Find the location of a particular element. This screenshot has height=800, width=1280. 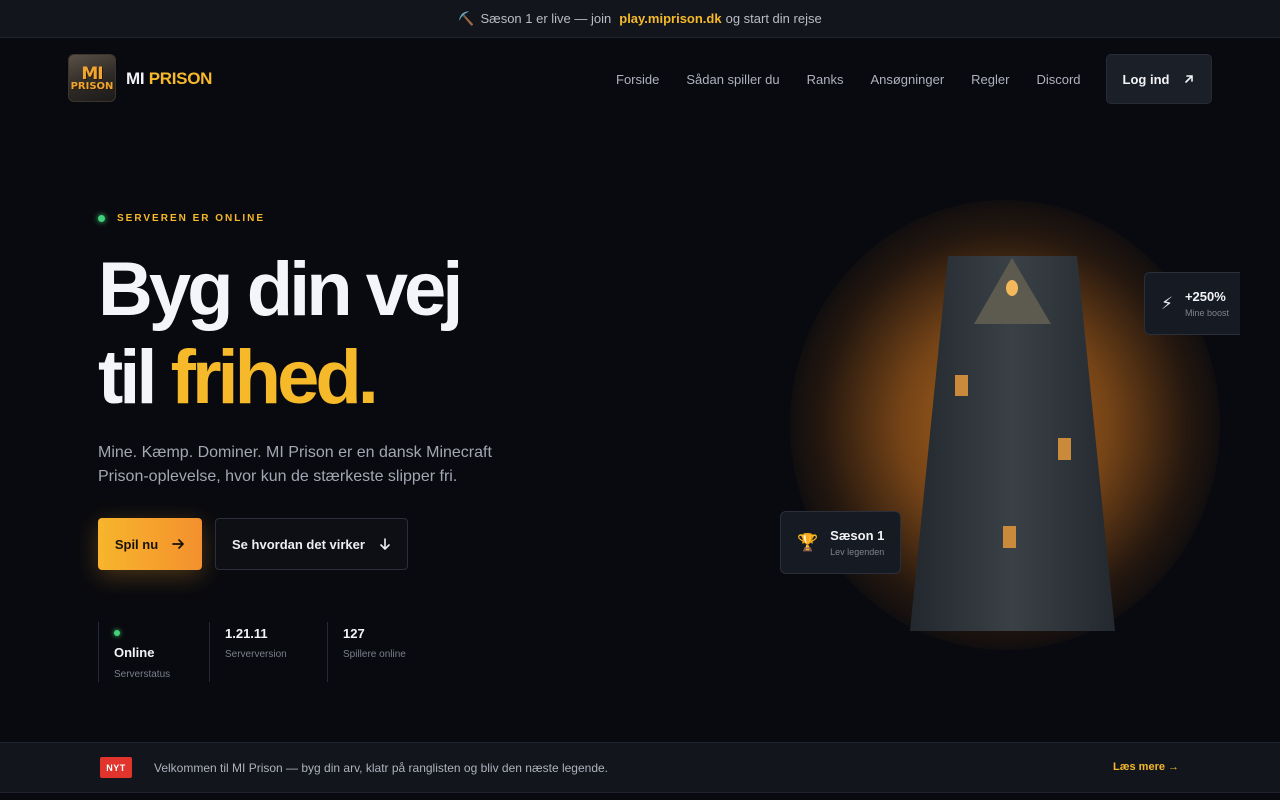

server-address-link: play.miprison.dk is located at coordinates (670, 18).